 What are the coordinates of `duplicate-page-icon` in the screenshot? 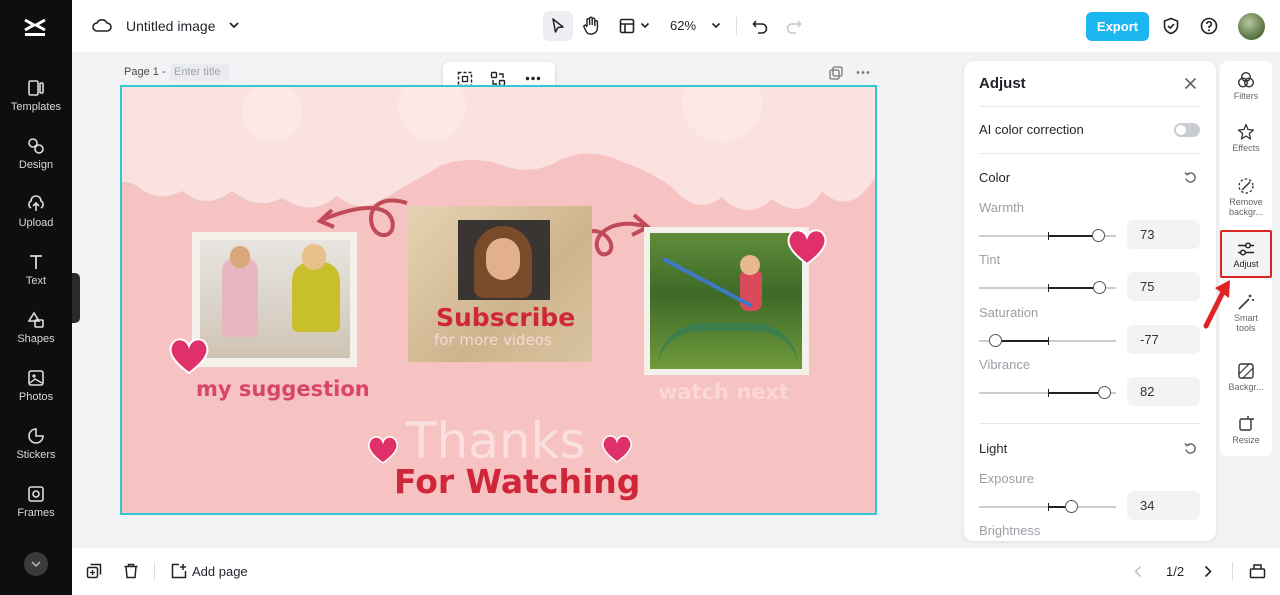 It's located at (836, 73).